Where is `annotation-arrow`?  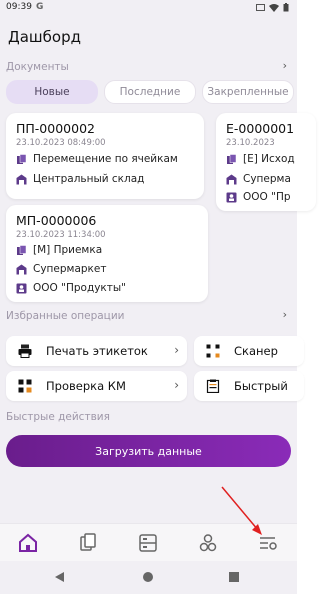
annotation-arrow is located at coordinates (241, 510).